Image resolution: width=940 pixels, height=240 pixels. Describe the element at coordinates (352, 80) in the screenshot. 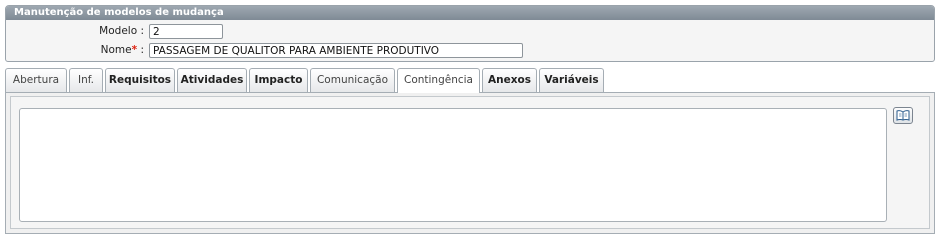

I see `tab-comunicacao: Comunicação` at that location.